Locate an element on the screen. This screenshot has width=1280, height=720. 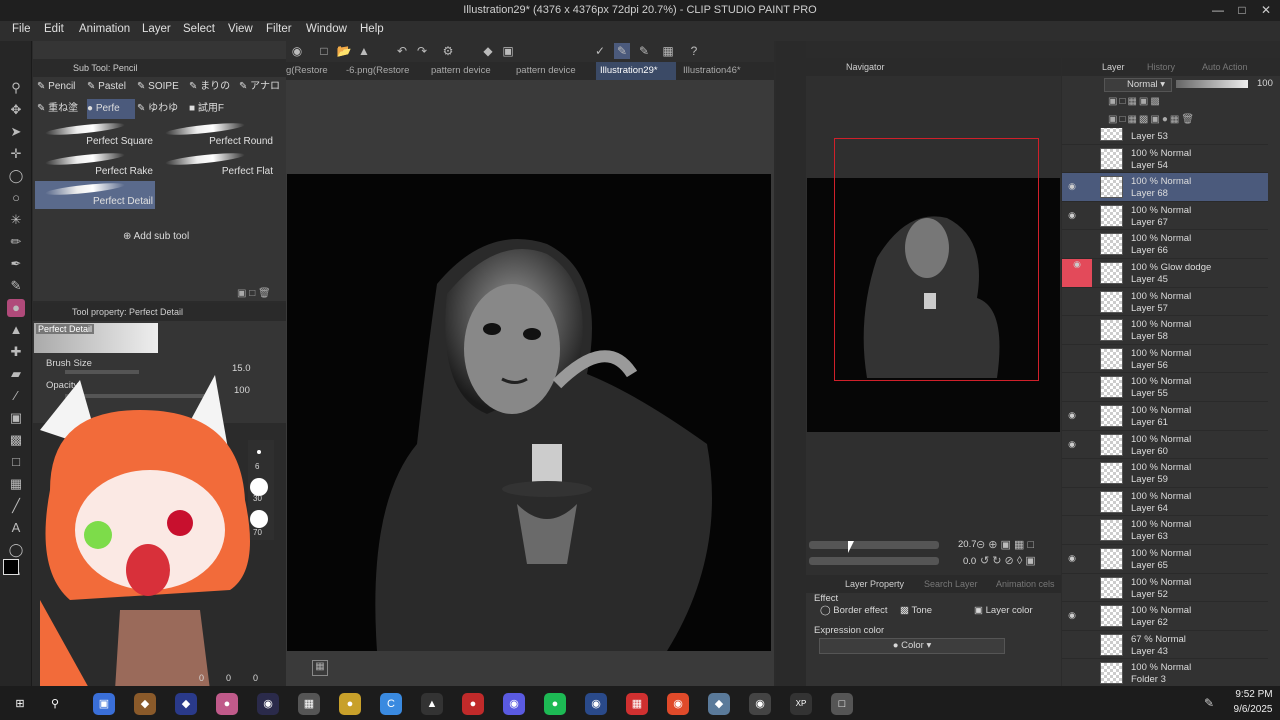
pen-tray-icon: ✎ is located at coordinates (1209, 703).